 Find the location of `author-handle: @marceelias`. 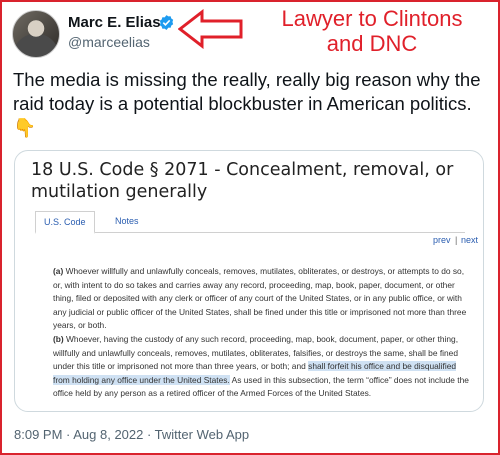

author-handle: @marceelias is located at coordinates (109, 42).